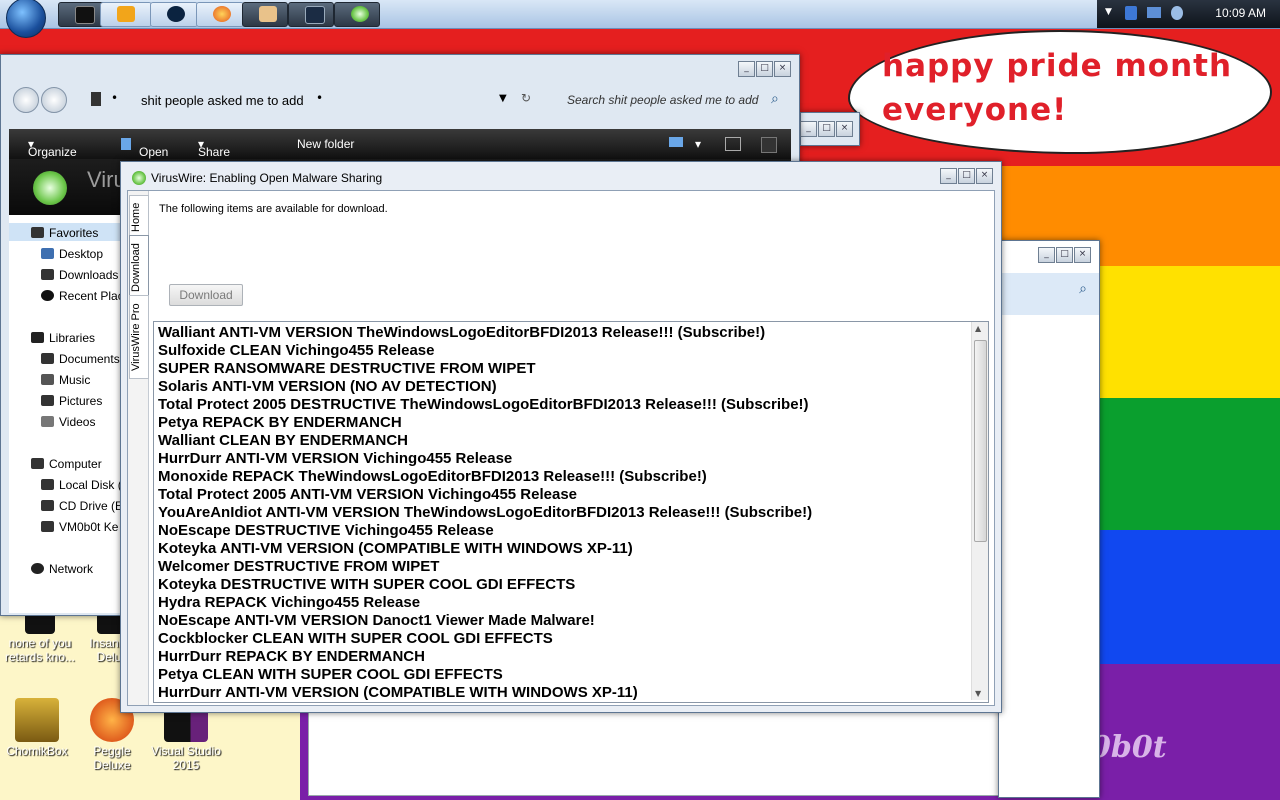 The image size is (1280, 800). I want to click on forward-button, so click(54, 100).